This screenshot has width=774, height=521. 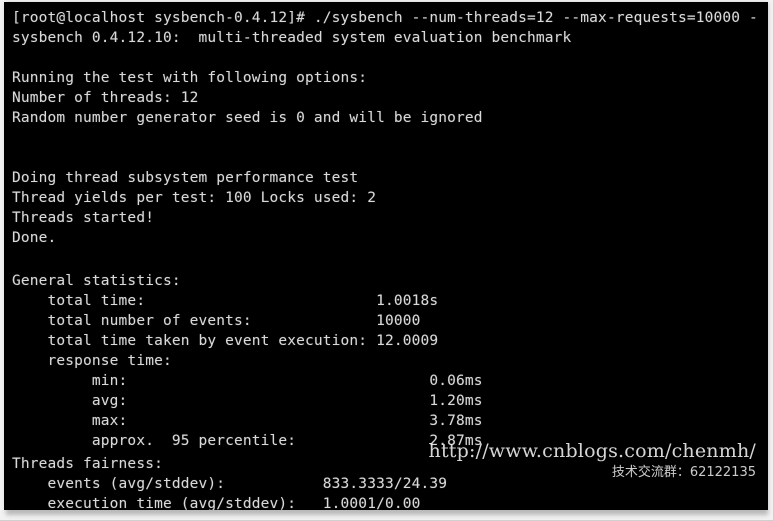 What do you see at coordinates (92, 361) in the screenshot?
I see `terminal-line-response-time: response time:` at bounding box center [92, 361].